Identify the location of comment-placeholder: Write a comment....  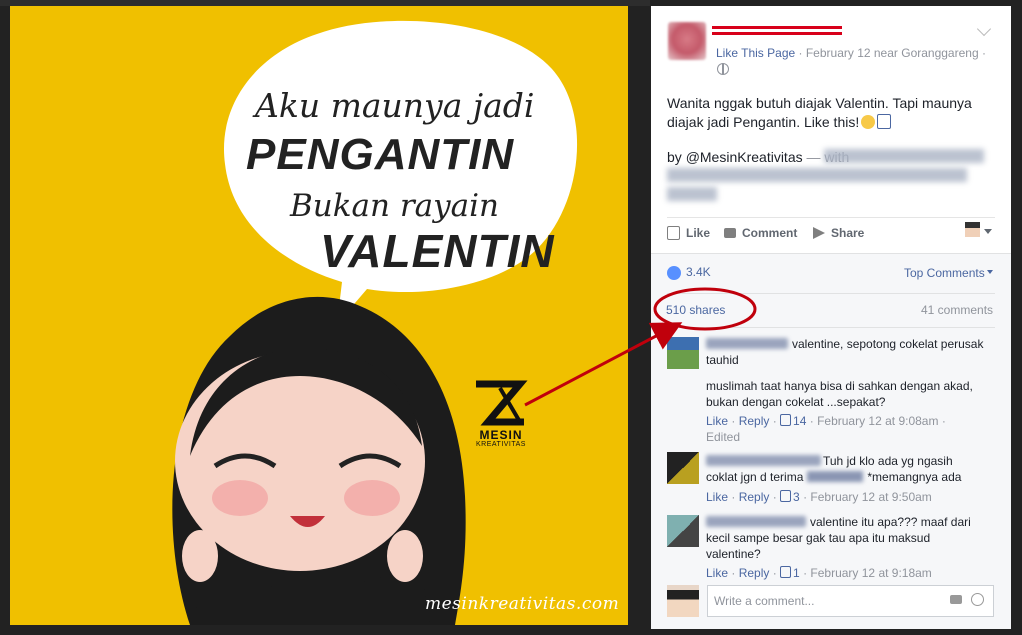
(764, 601).